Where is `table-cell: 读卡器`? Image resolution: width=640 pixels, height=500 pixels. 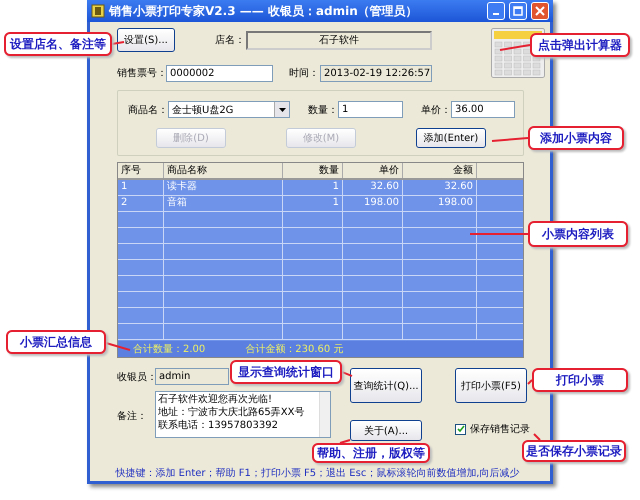 table-cell: 读卡器 is located at coordinates (223, 187).